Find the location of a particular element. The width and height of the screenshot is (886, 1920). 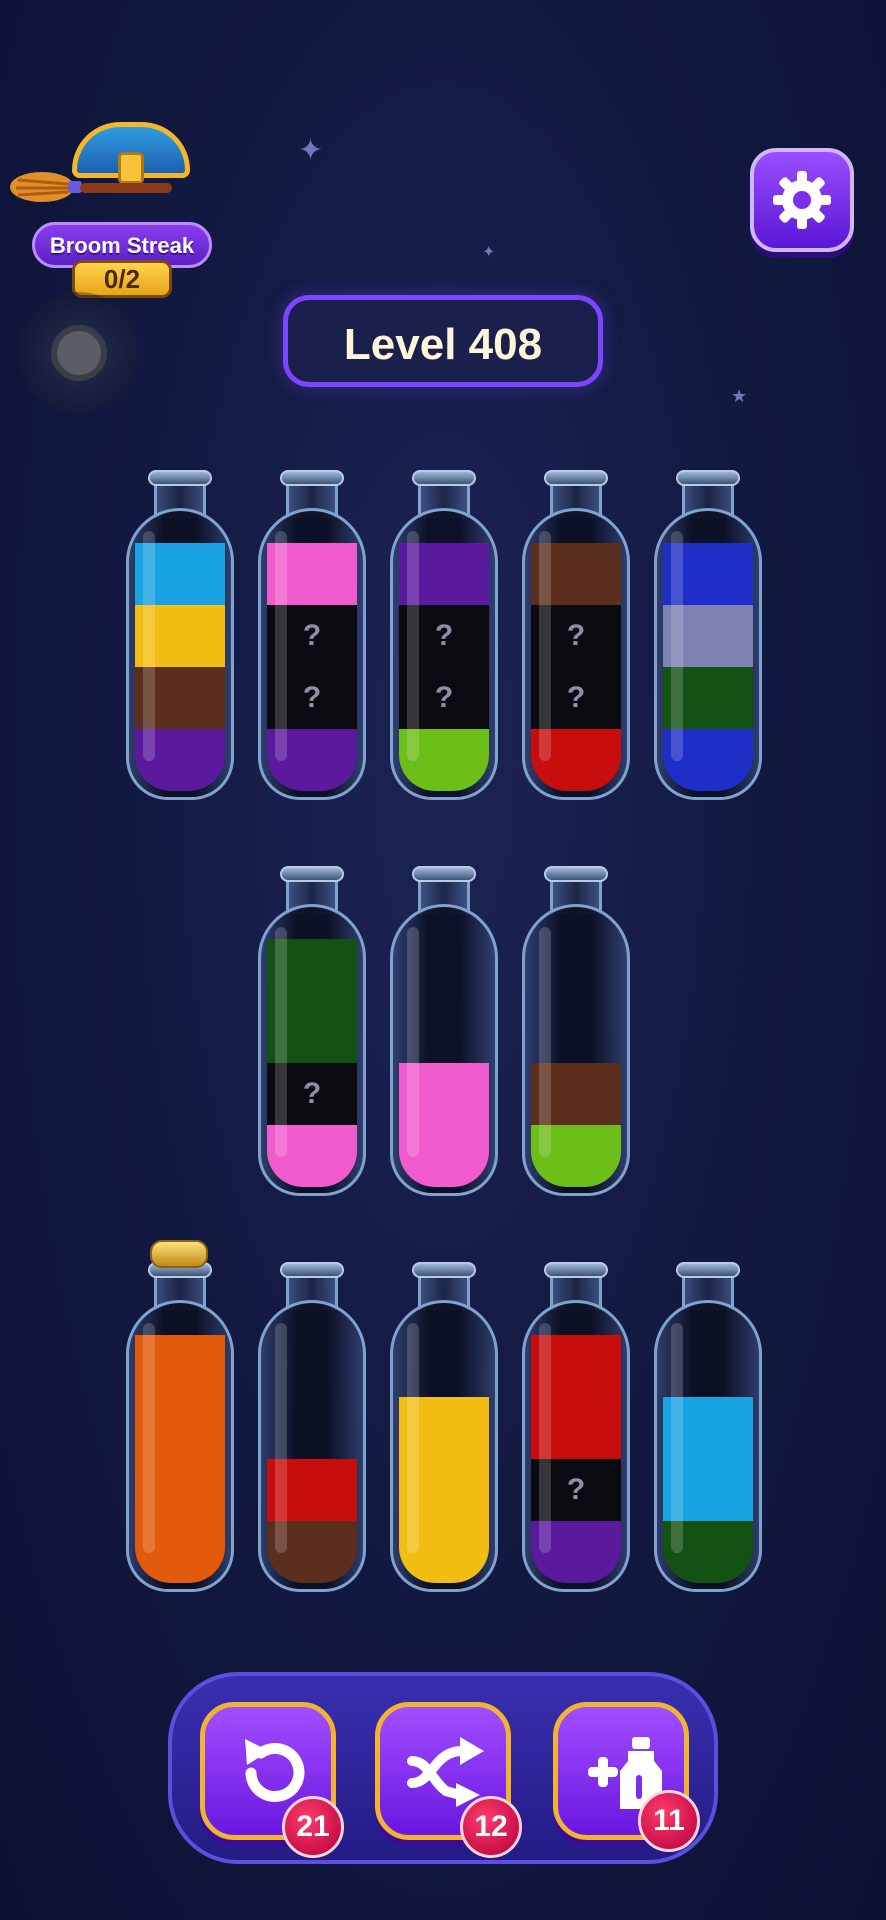

settings-button is located at coordinates (802, 200).